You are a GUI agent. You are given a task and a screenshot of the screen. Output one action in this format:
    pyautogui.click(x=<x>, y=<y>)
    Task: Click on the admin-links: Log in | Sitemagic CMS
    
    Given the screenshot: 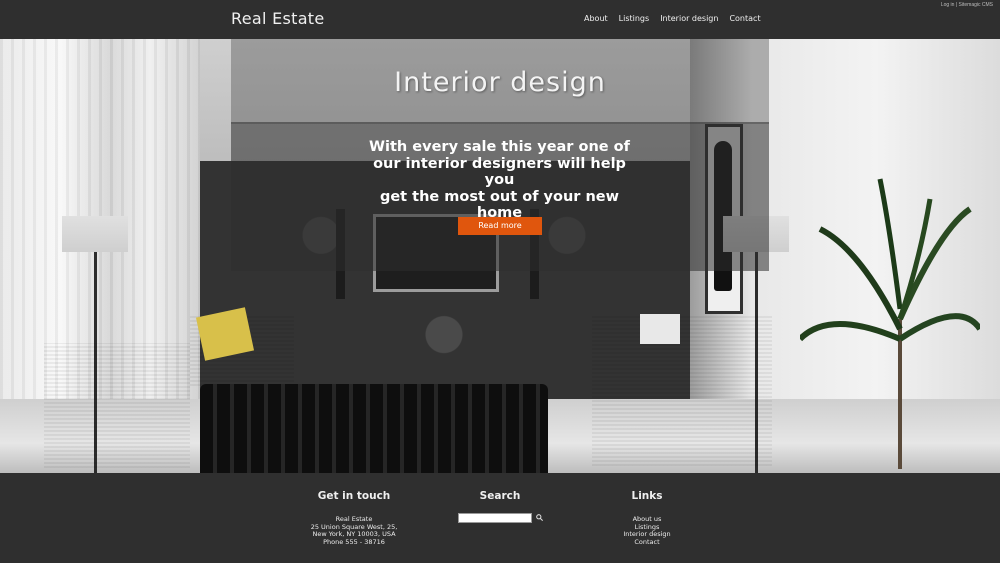 What is the action you would take?
    pyautogui.click(x=967, y=5)
    